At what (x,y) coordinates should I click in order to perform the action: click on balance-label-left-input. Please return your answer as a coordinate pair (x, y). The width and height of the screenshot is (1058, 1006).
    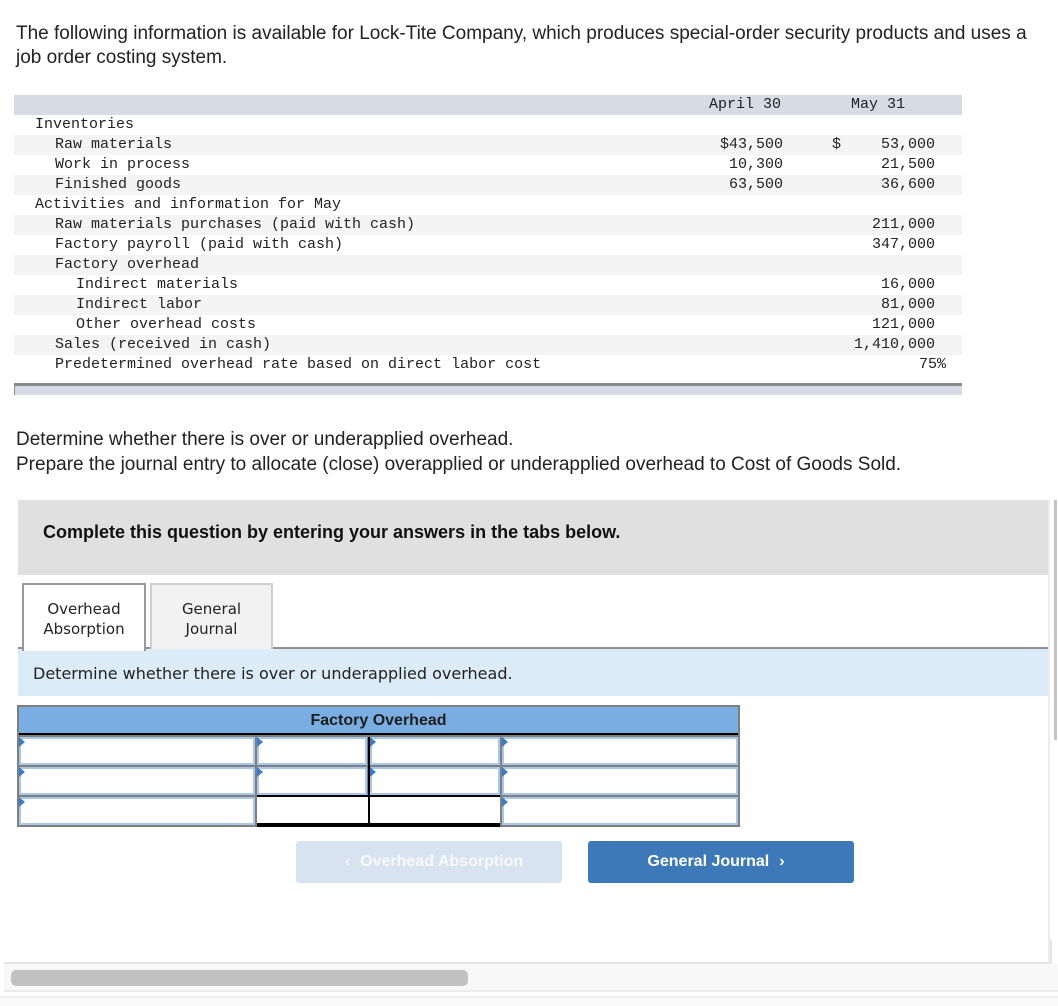
    Looking at the image, I should click on (137, 811).